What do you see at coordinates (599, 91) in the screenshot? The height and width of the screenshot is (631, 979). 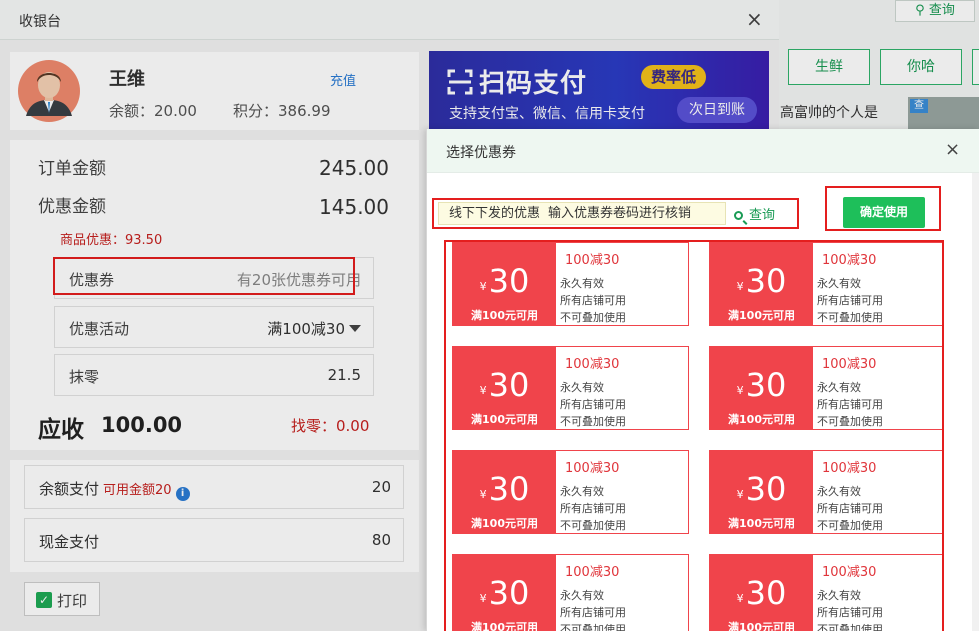 I see `scan-pay-banner: 扫码支付 费率低 支持支付宝、微信、信用卡支付 次日到账` at bounding box center [599, 91].